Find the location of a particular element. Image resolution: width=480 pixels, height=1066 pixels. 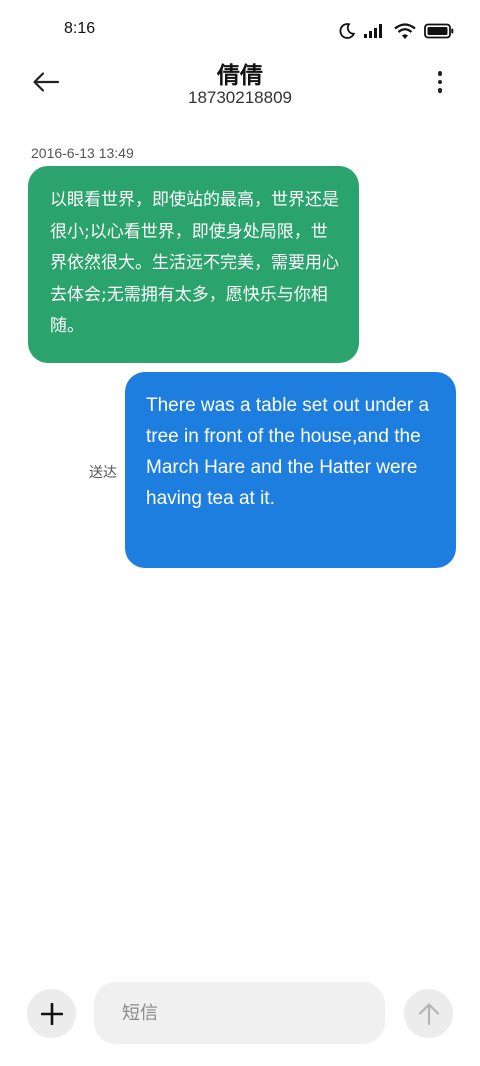

wifi-icon is located at coordinates (405, 31).